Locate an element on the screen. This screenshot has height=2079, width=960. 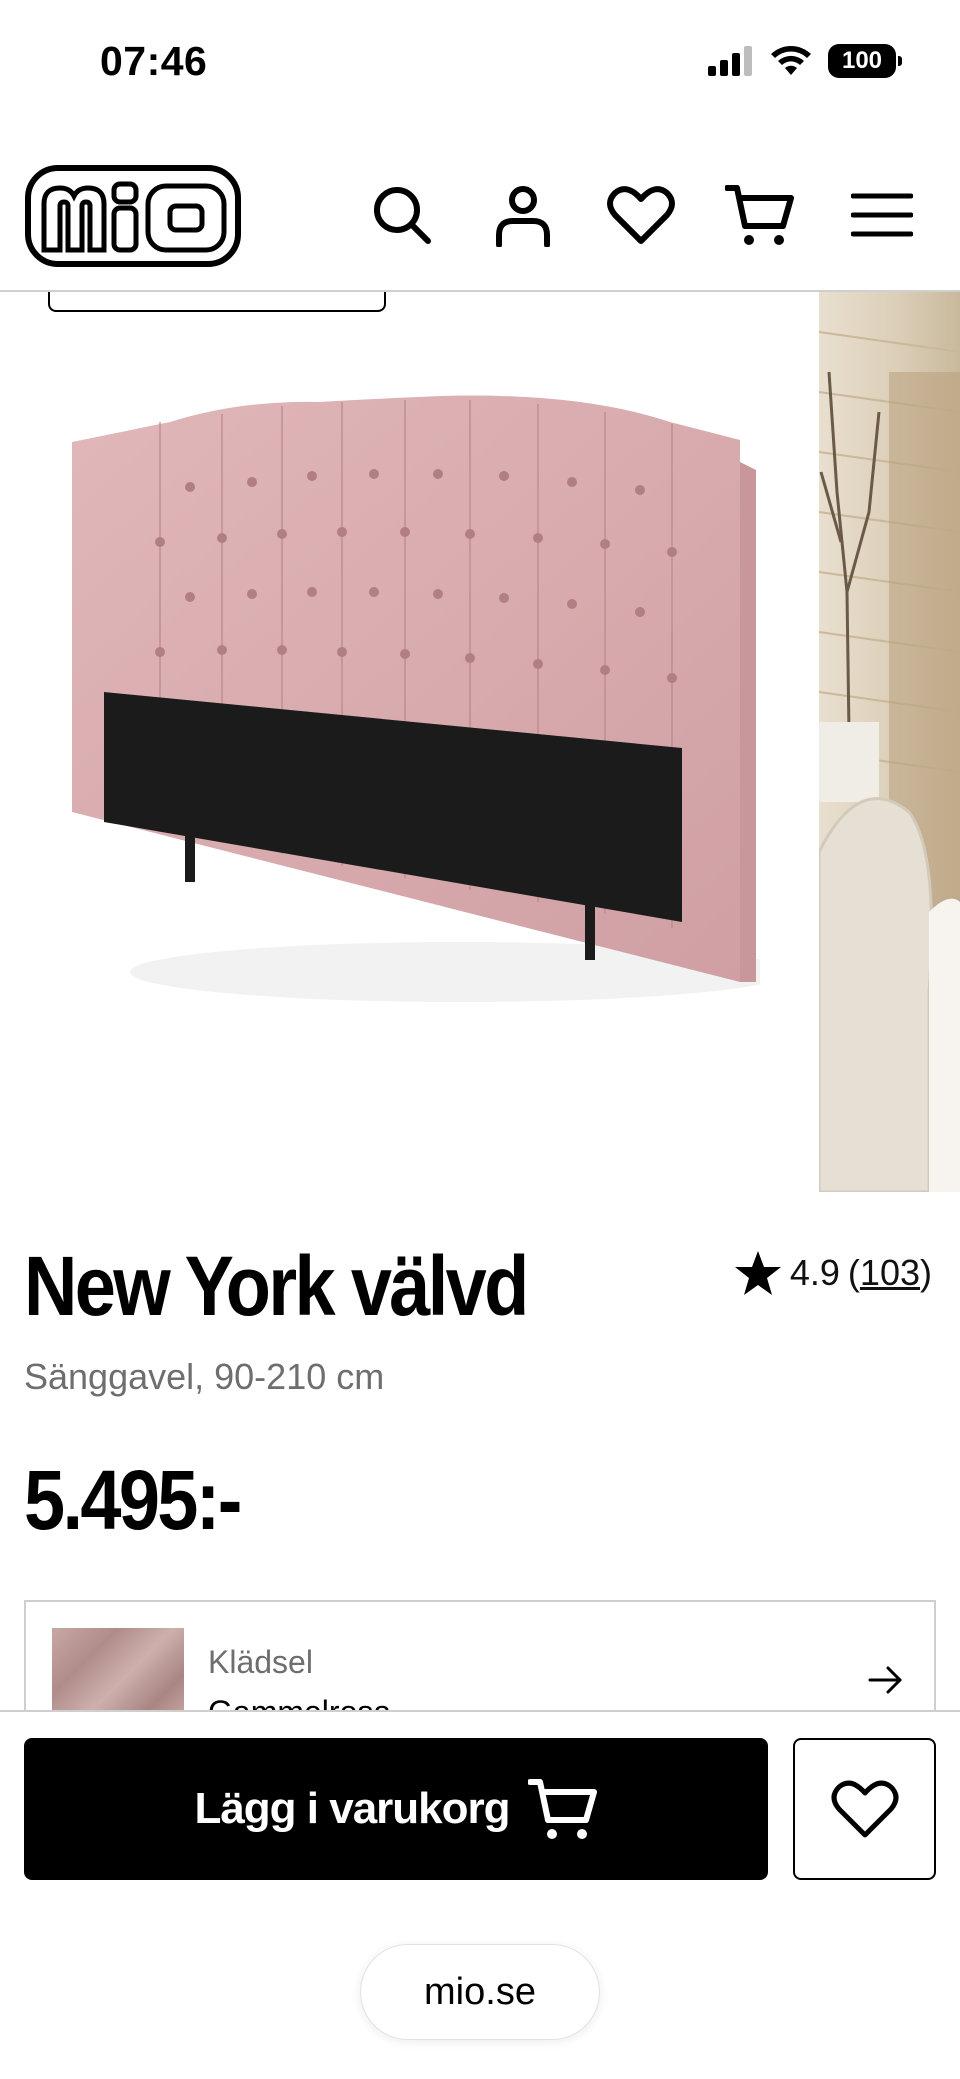
product-rating: 4.9 (103) is located at coordinates (833, 1273).